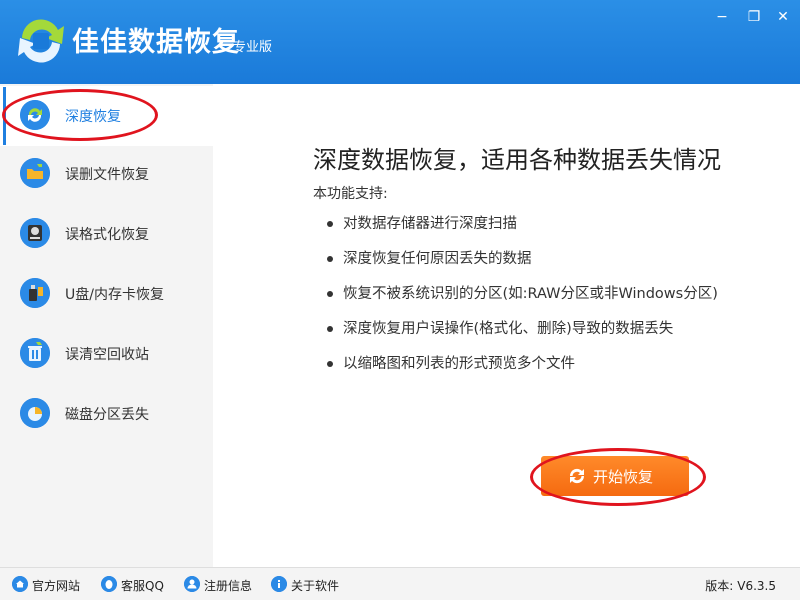  I want to click on usb-card-icon, so click(35, 293).